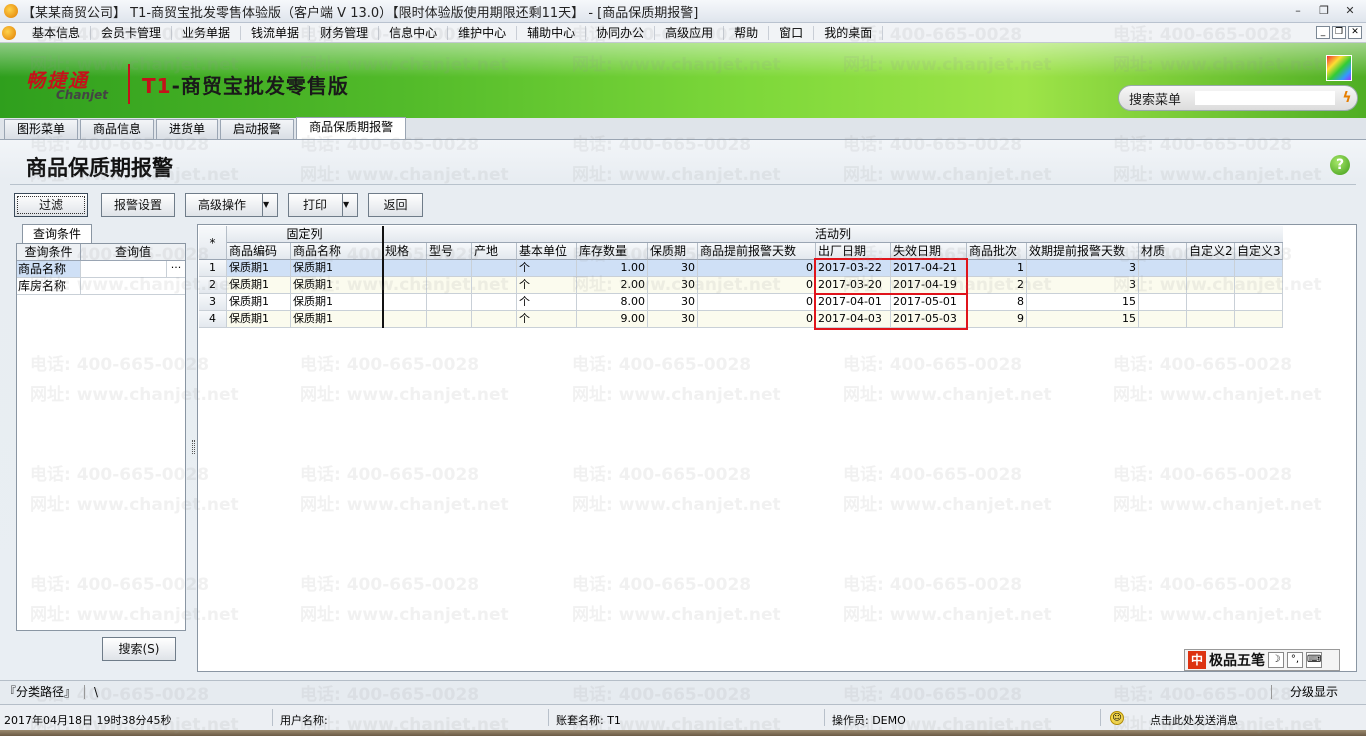 The image size is (1366, 736). Describe the element at coordinates (1339, 32) in the screenshot. I see `mdi-restore-button: ❐` at that location.